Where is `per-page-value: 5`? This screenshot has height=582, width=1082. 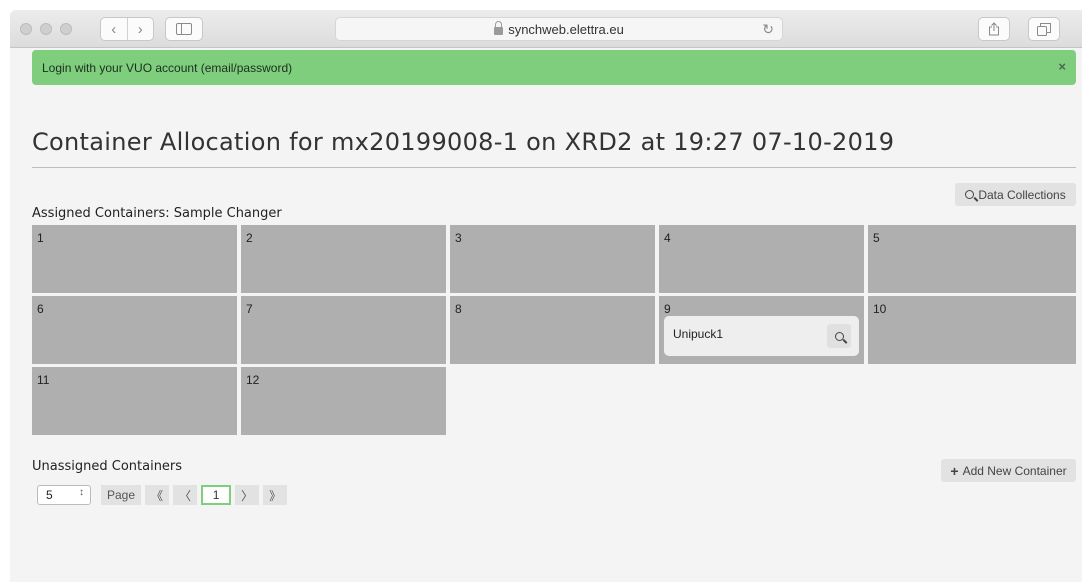 per-page-value: 5 is located at coordinates (49, 495).